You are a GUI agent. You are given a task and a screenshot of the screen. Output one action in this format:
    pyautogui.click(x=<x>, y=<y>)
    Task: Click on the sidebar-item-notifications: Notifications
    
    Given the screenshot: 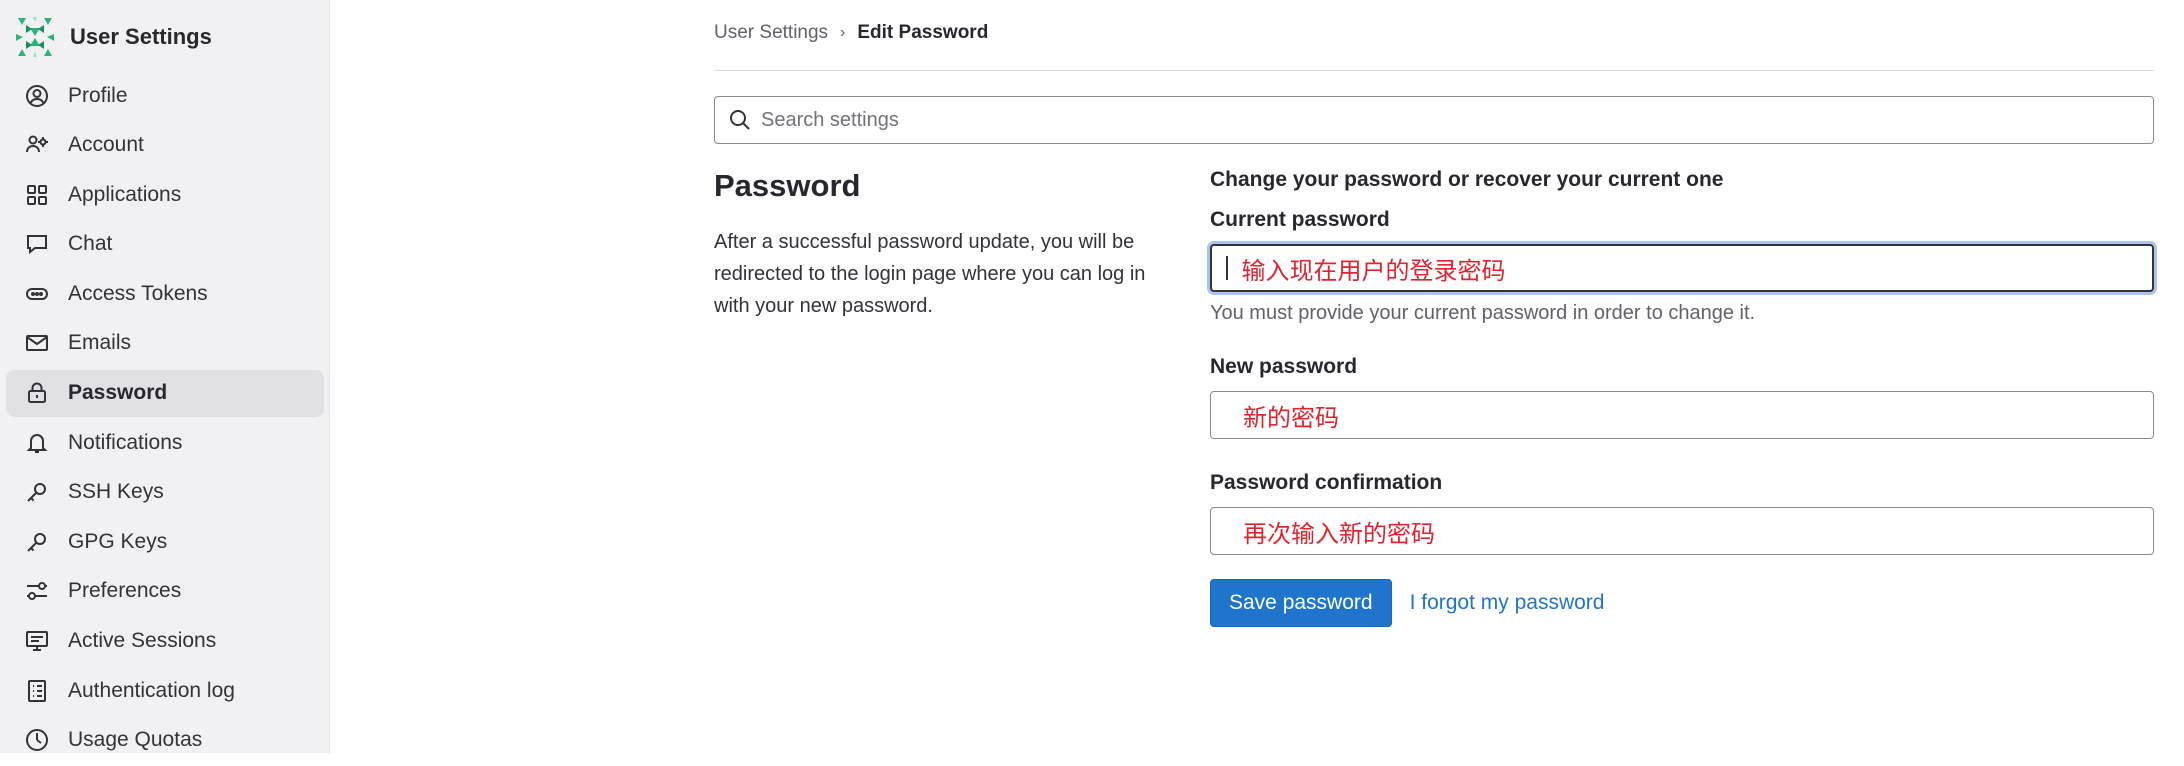 What is the action you would take?
    pyautogui.click(x=165, y=442)
    